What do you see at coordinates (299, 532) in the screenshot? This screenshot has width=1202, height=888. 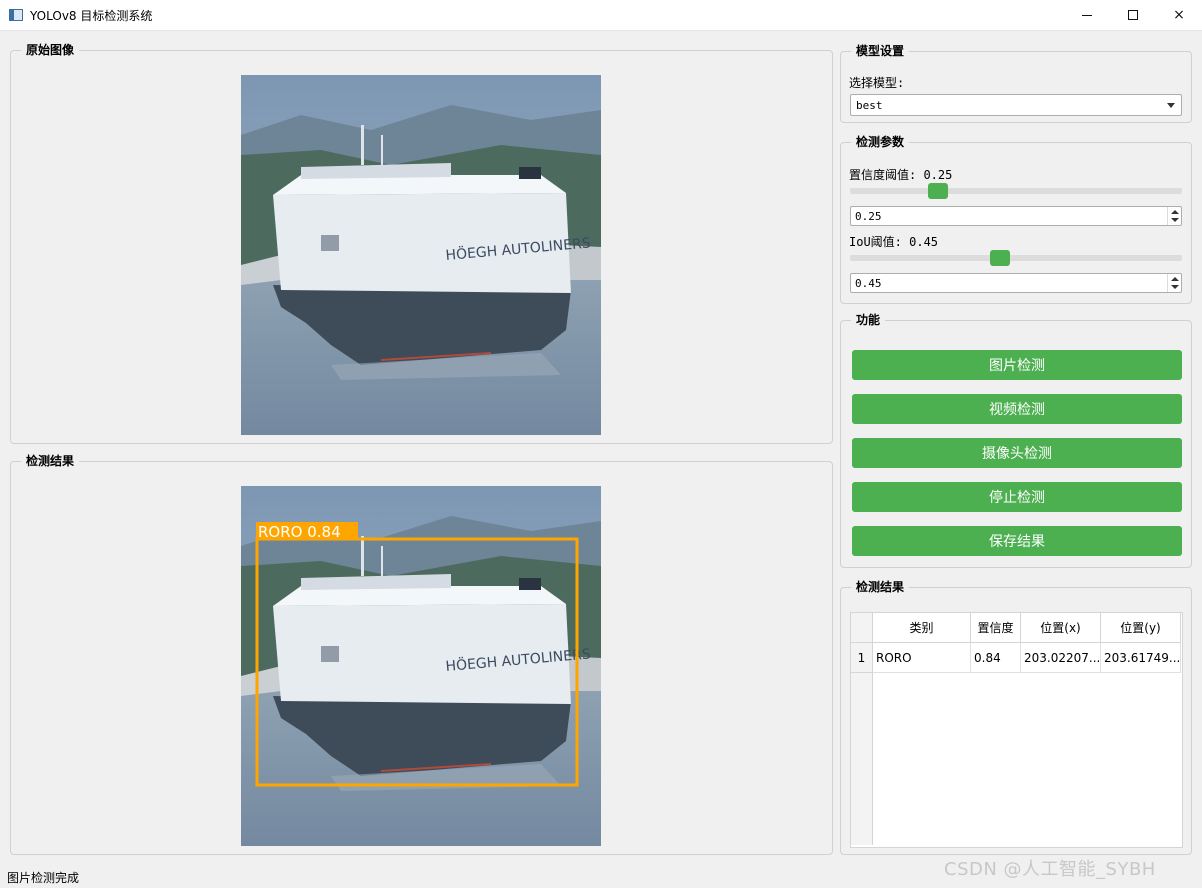 I see `detection-label: RORO 0.84` at bounding box center [299, 532].